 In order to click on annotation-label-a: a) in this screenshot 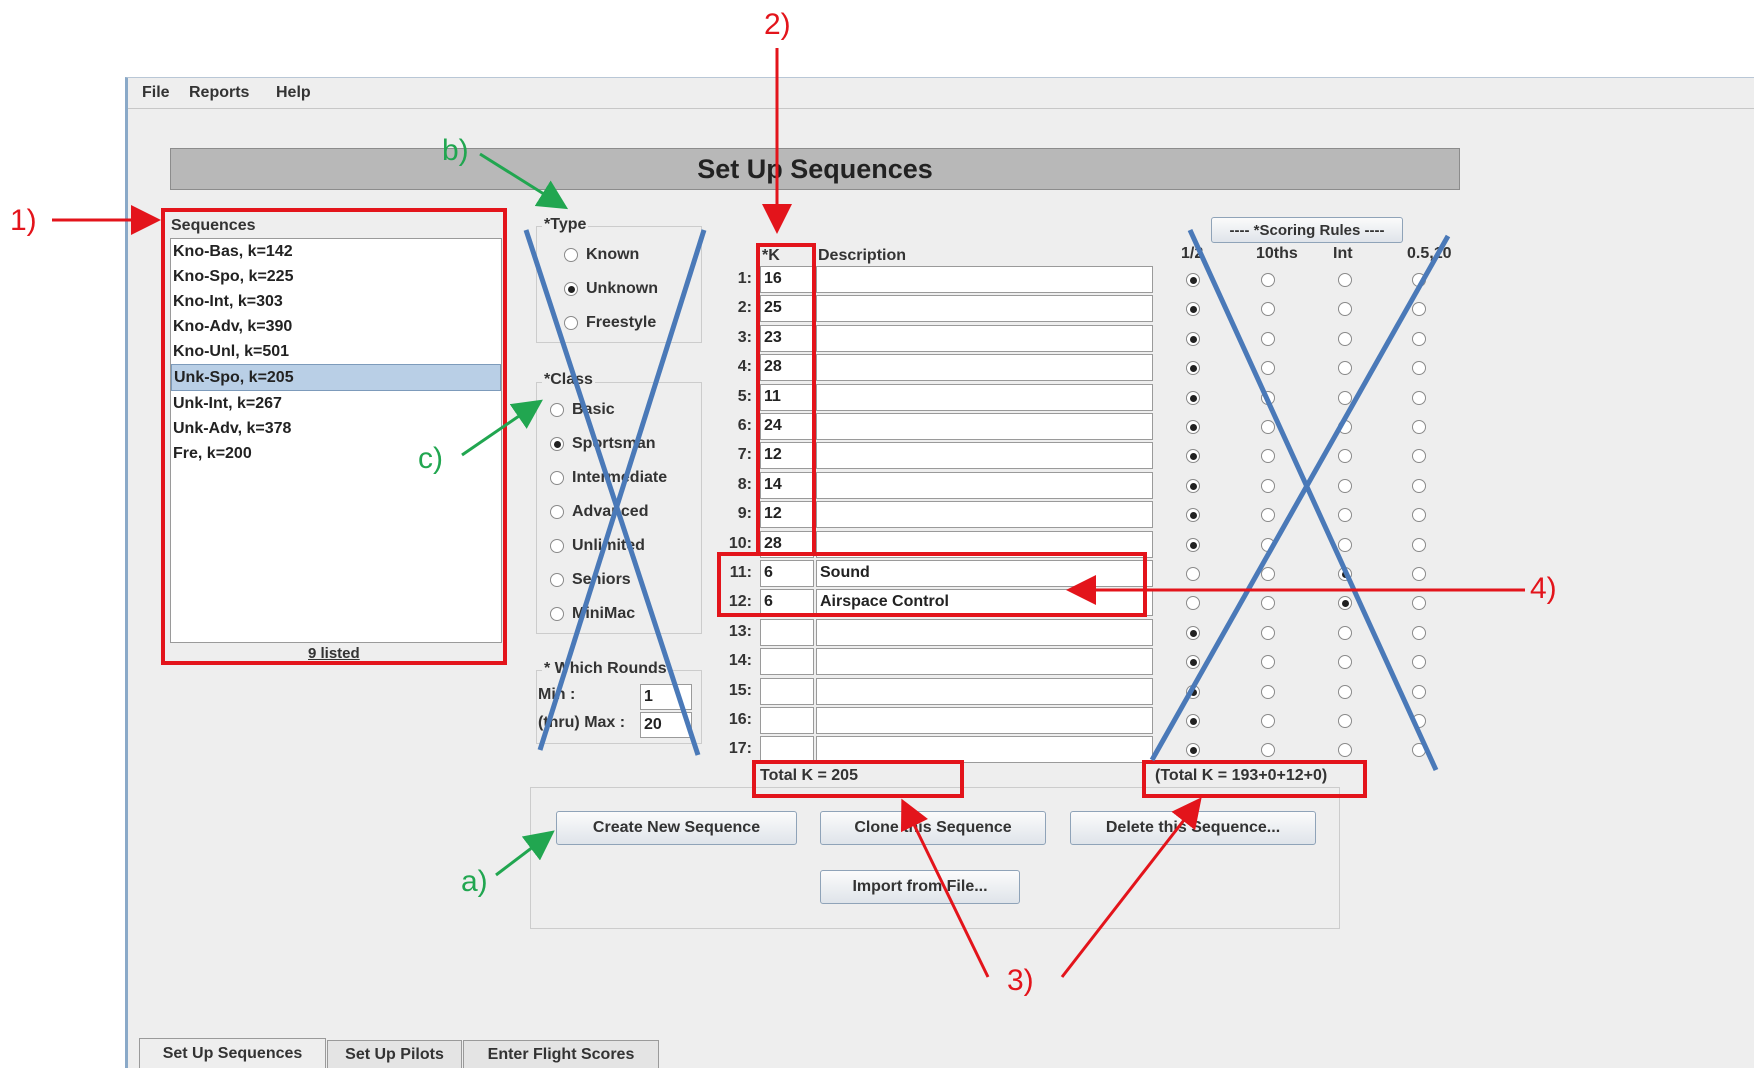, I will do `click(474, 881)`.